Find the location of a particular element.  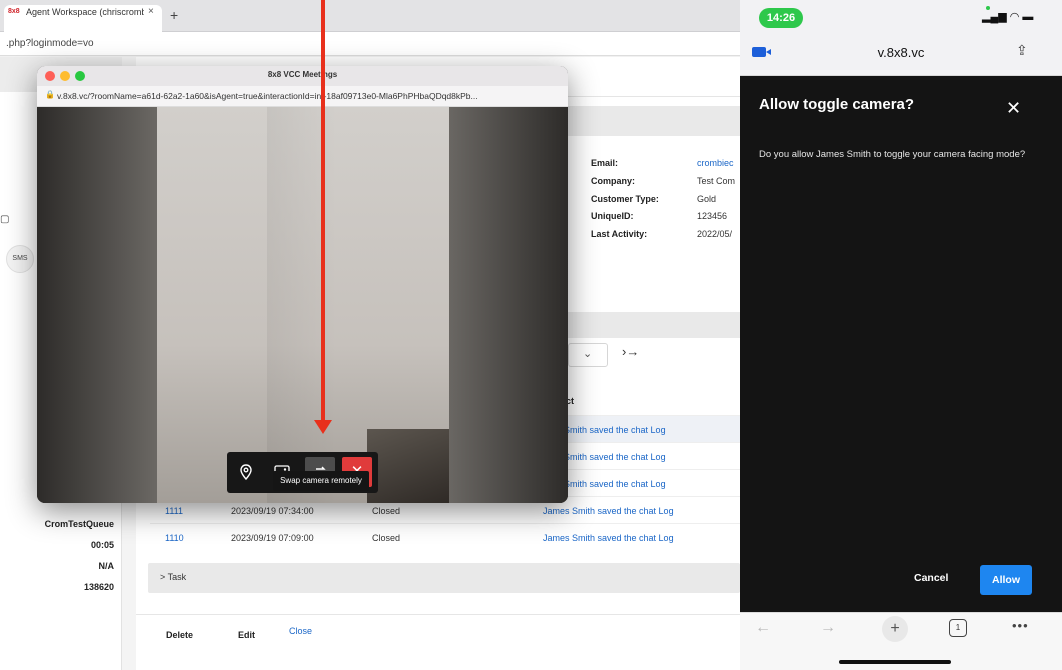

window-title: 8x8 VCC Meetings is located at coordinates (302, 74).